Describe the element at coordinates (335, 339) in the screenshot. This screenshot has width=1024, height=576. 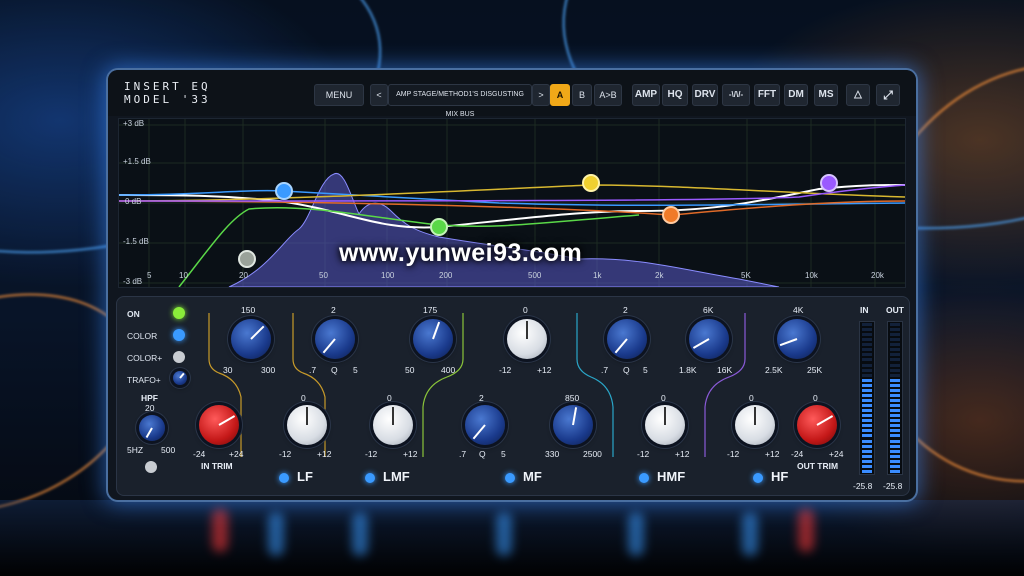
I see `lf-q-knob` at that location.